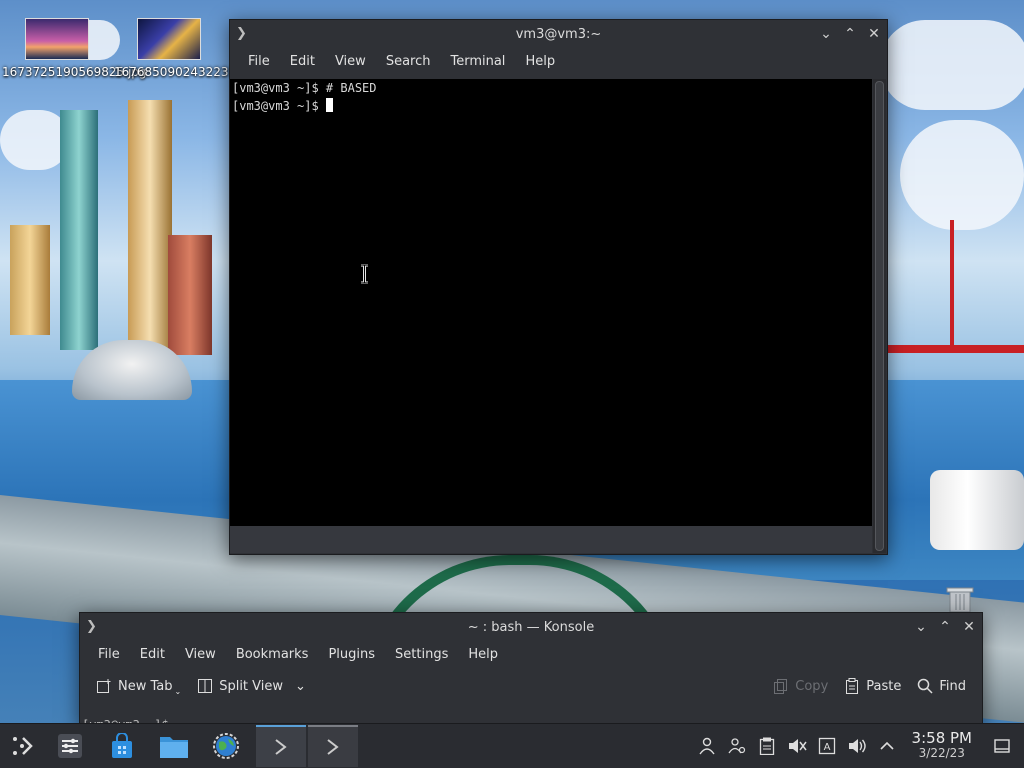 Image resolution: width=1024 pixels, height=768 pixels. I want to click on discover-store-launcher, so click(122, 746).